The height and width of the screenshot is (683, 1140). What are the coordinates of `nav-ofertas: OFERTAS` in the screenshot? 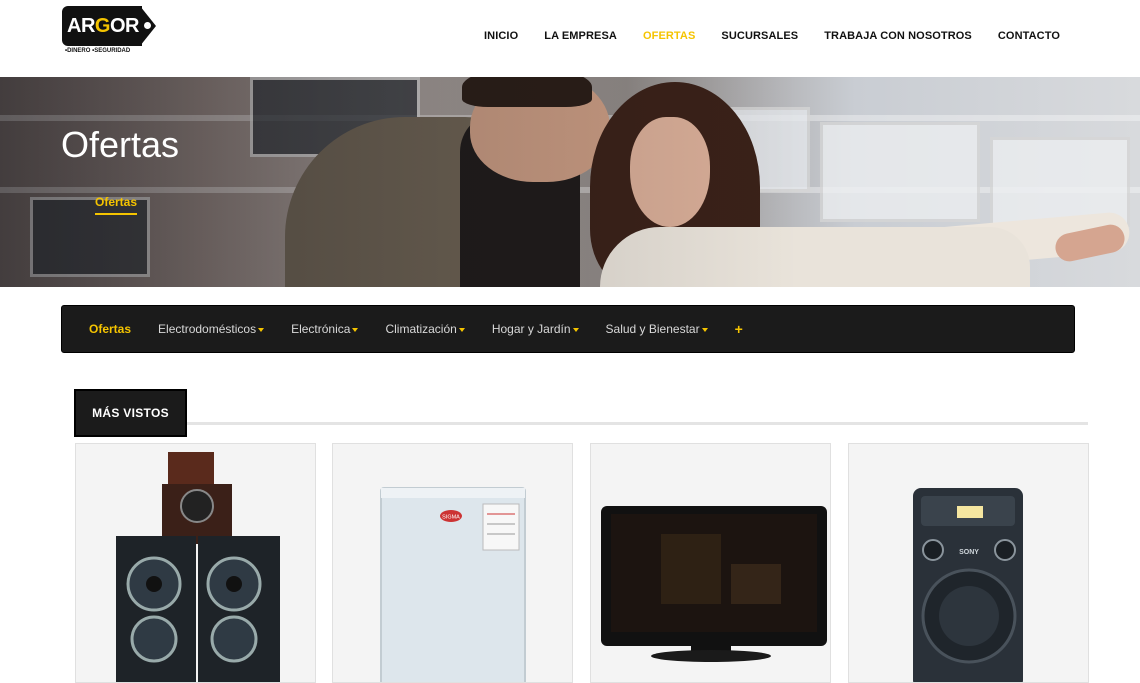 It's located at (669, 36).